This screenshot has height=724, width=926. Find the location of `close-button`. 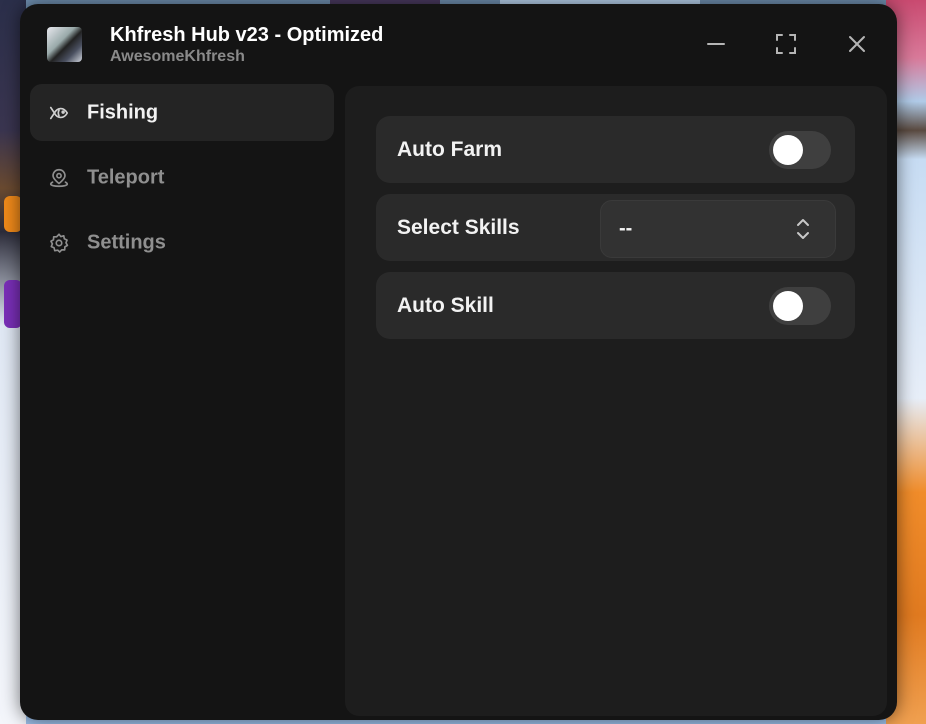

close-button is located at coordinates (857, 44).